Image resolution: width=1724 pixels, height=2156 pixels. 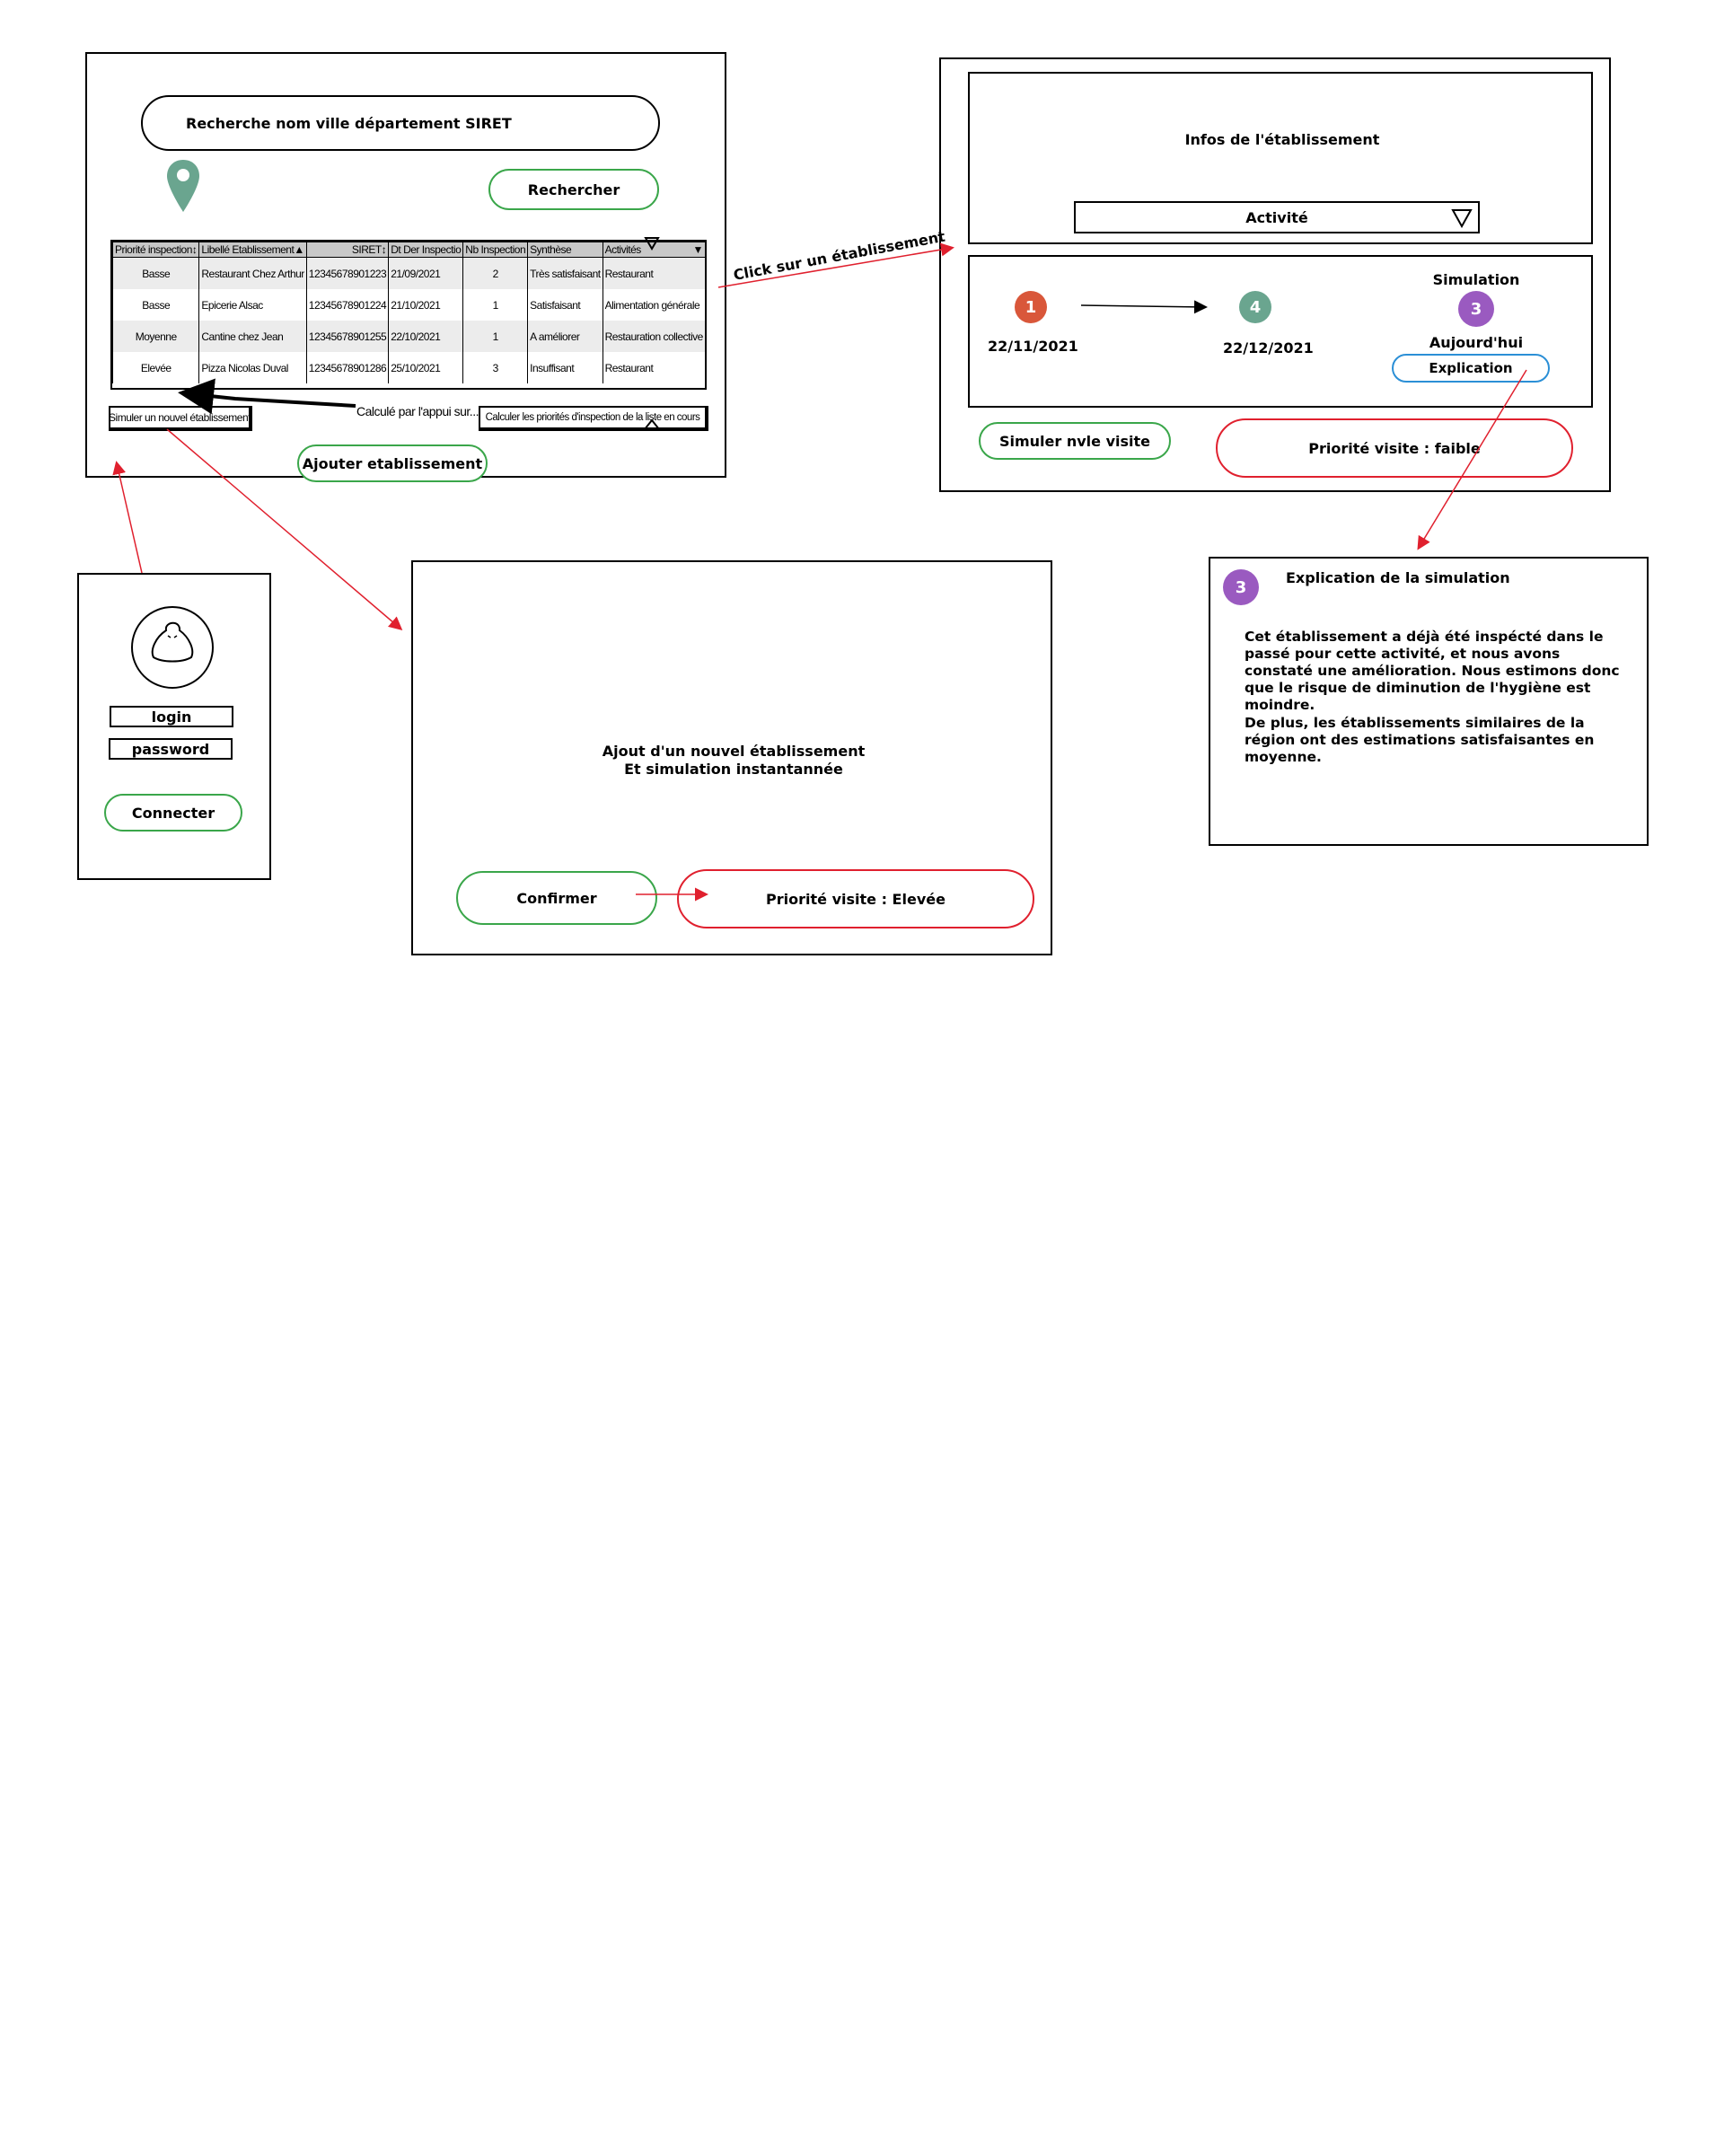 I want to click on activity-select-value: Activité, so click(x=1276, y=217).